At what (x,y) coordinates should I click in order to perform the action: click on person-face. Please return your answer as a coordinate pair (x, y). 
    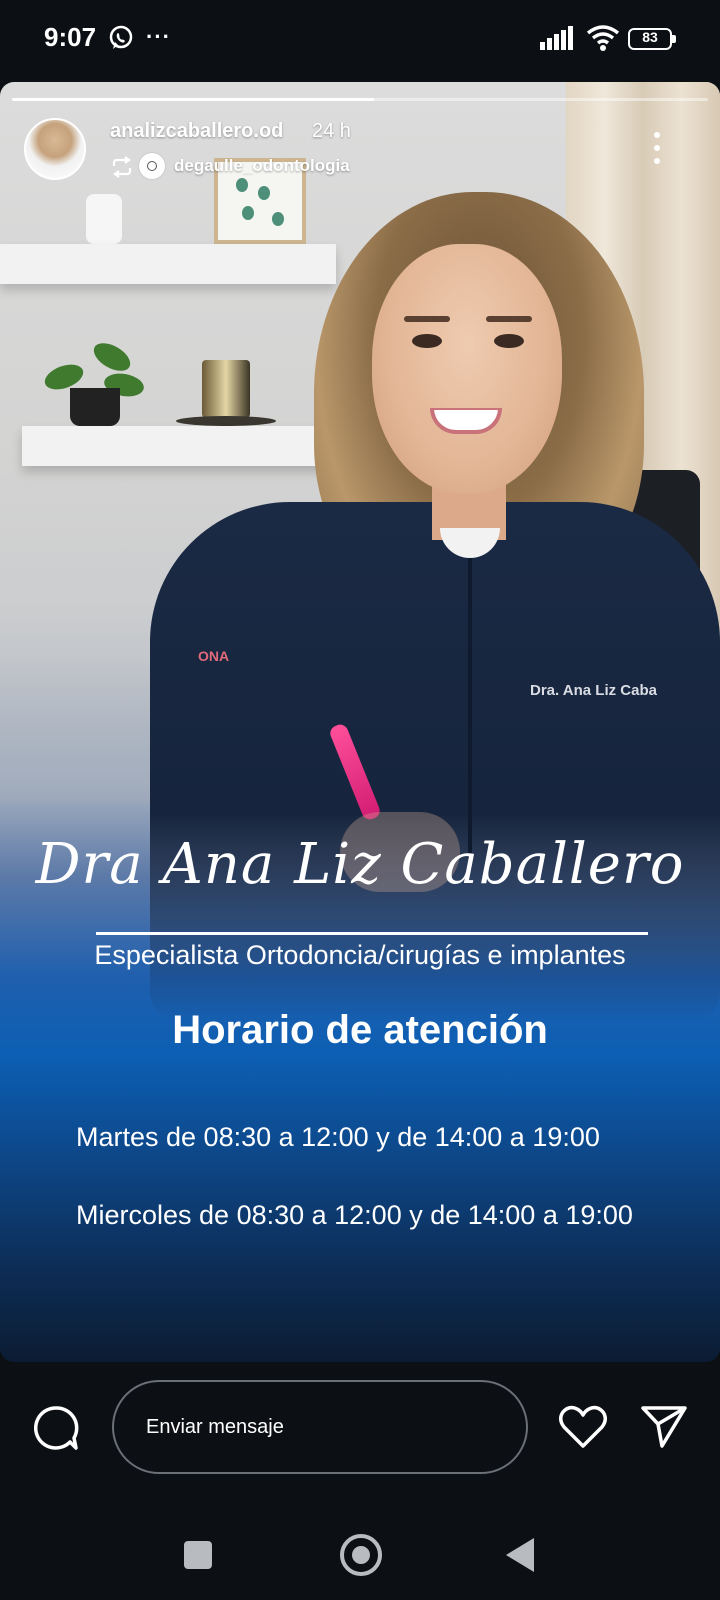
    Looking at the image, I should click on (467, 369).